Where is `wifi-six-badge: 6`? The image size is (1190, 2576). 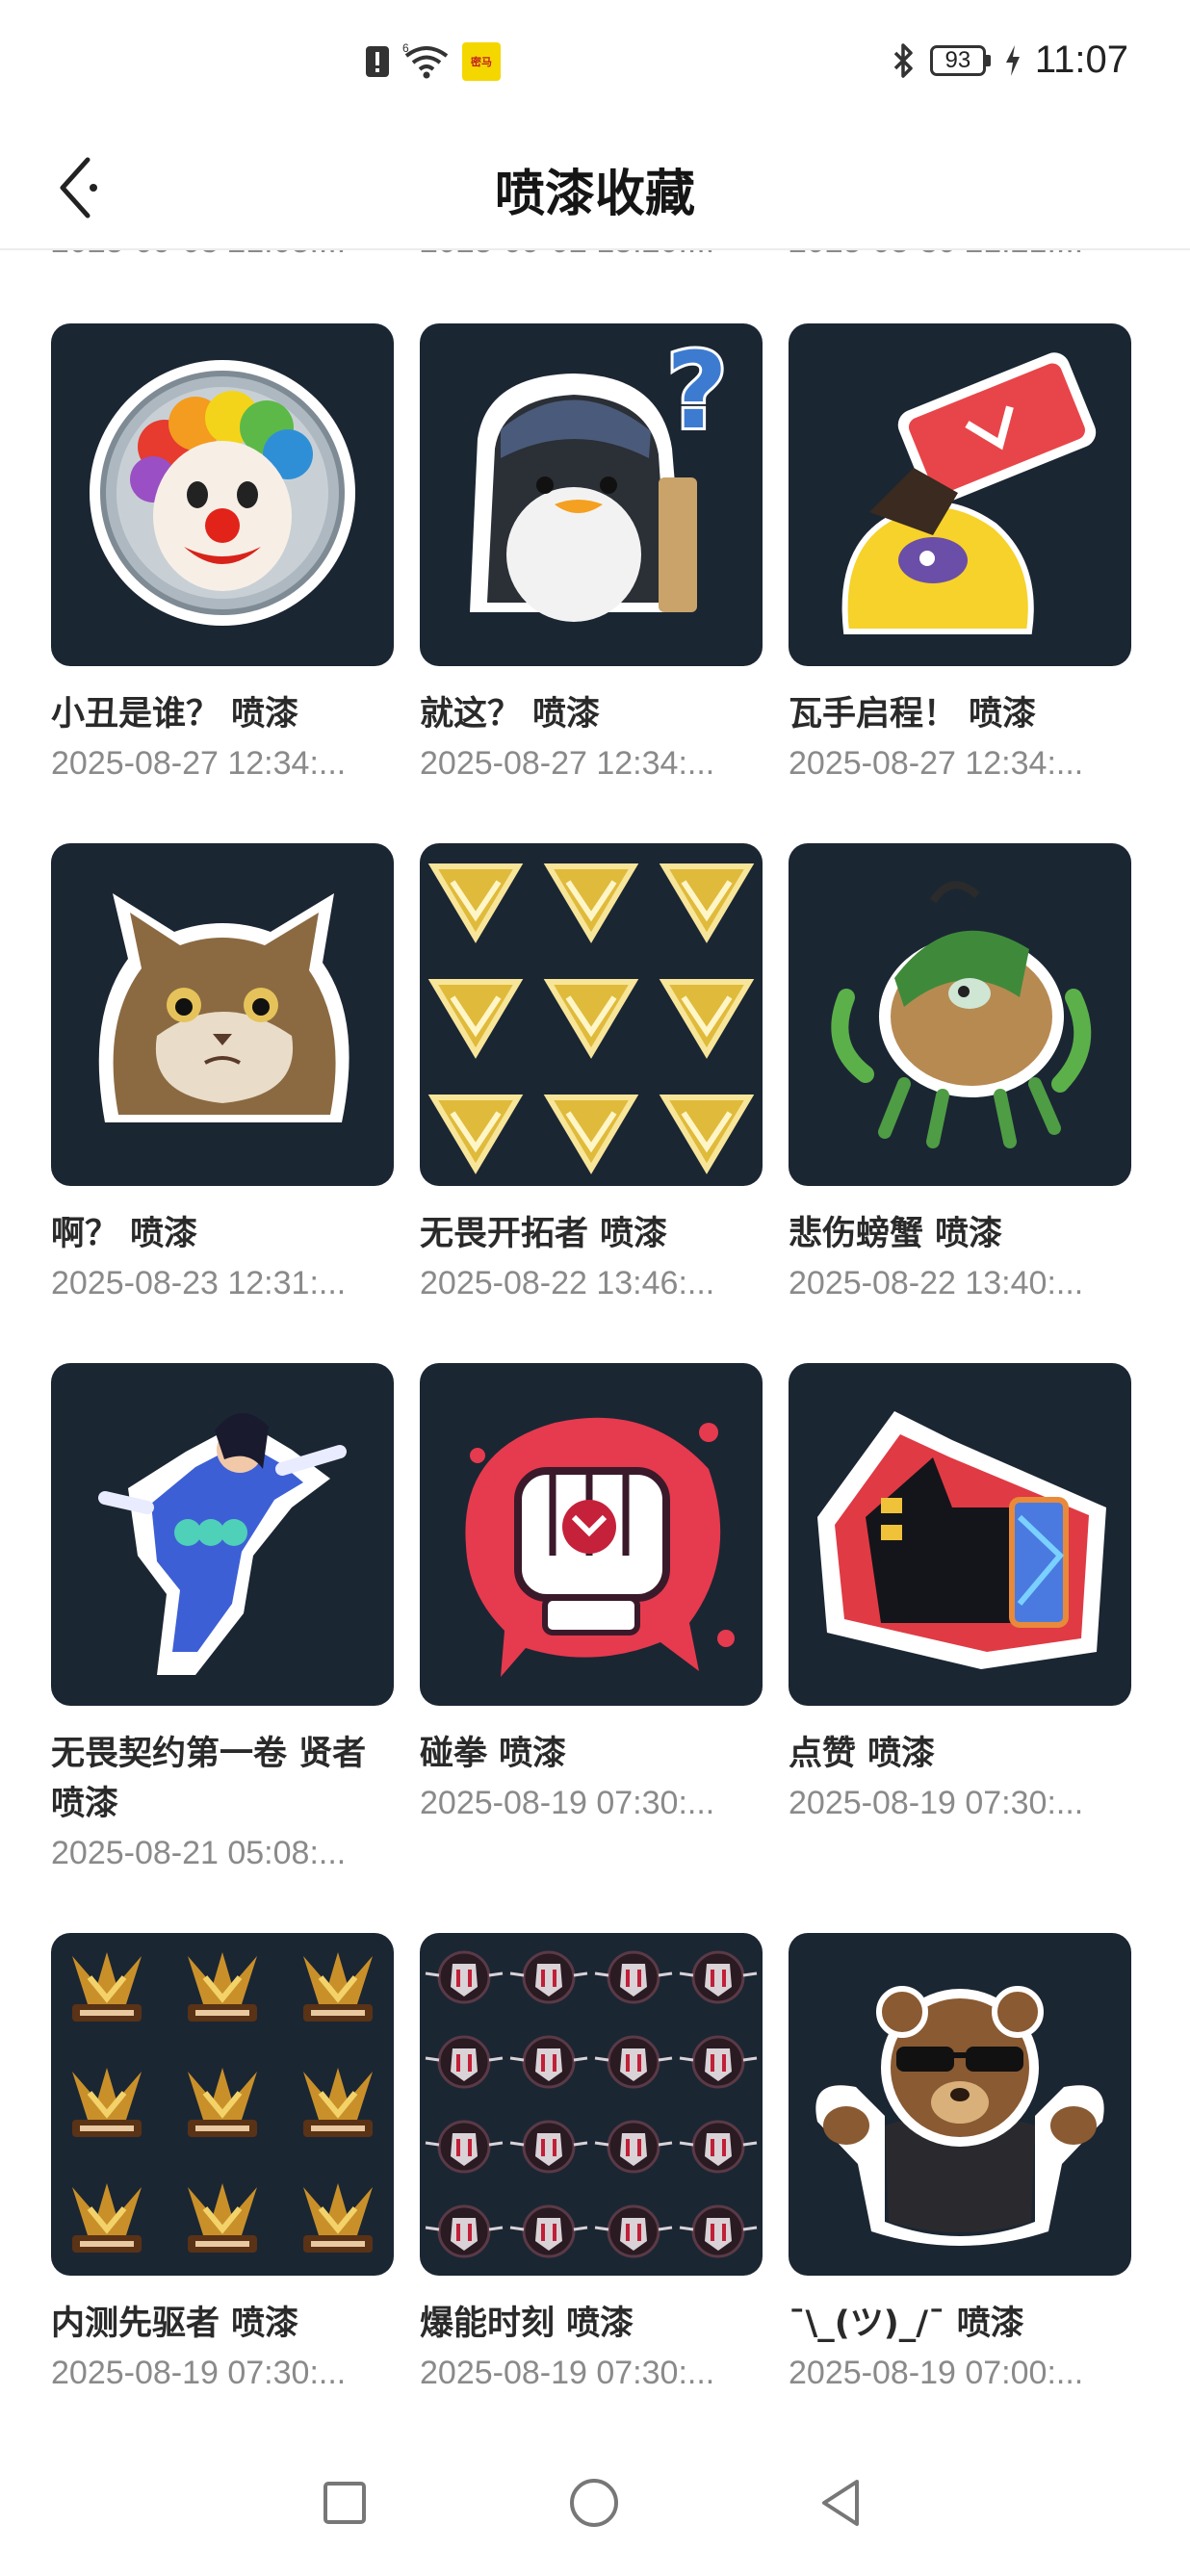
wifi-six-badge: 6 is located at coordinates (406, 49).